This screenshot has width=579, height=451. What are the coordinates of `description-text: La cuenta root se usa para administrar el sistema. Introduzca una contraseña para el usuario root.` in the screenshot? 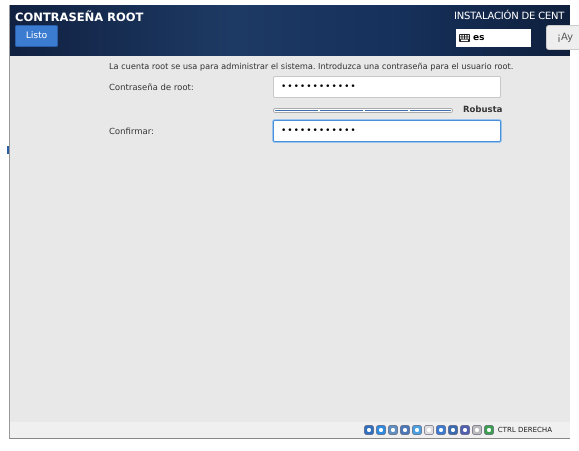 It's located at (311, 66).